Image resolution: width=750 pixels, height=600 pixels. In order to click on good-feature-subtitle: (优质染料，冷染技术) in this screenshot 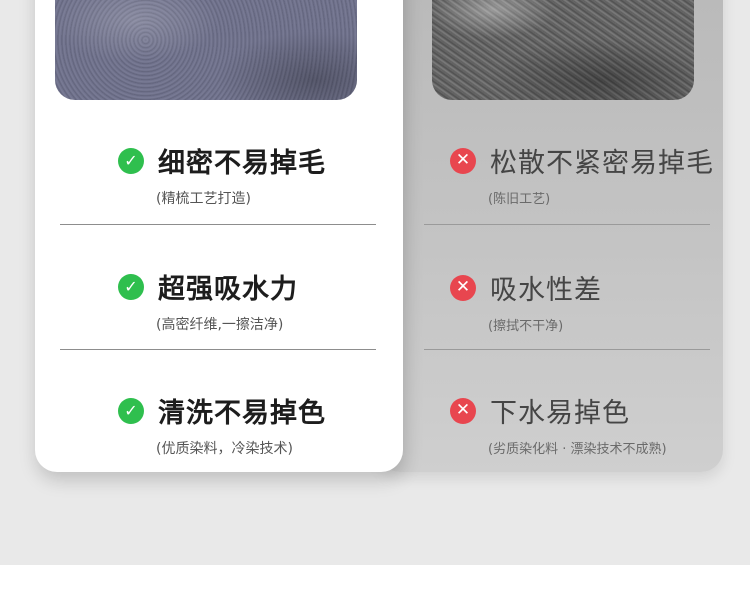, I will do `click(224, 449)`.